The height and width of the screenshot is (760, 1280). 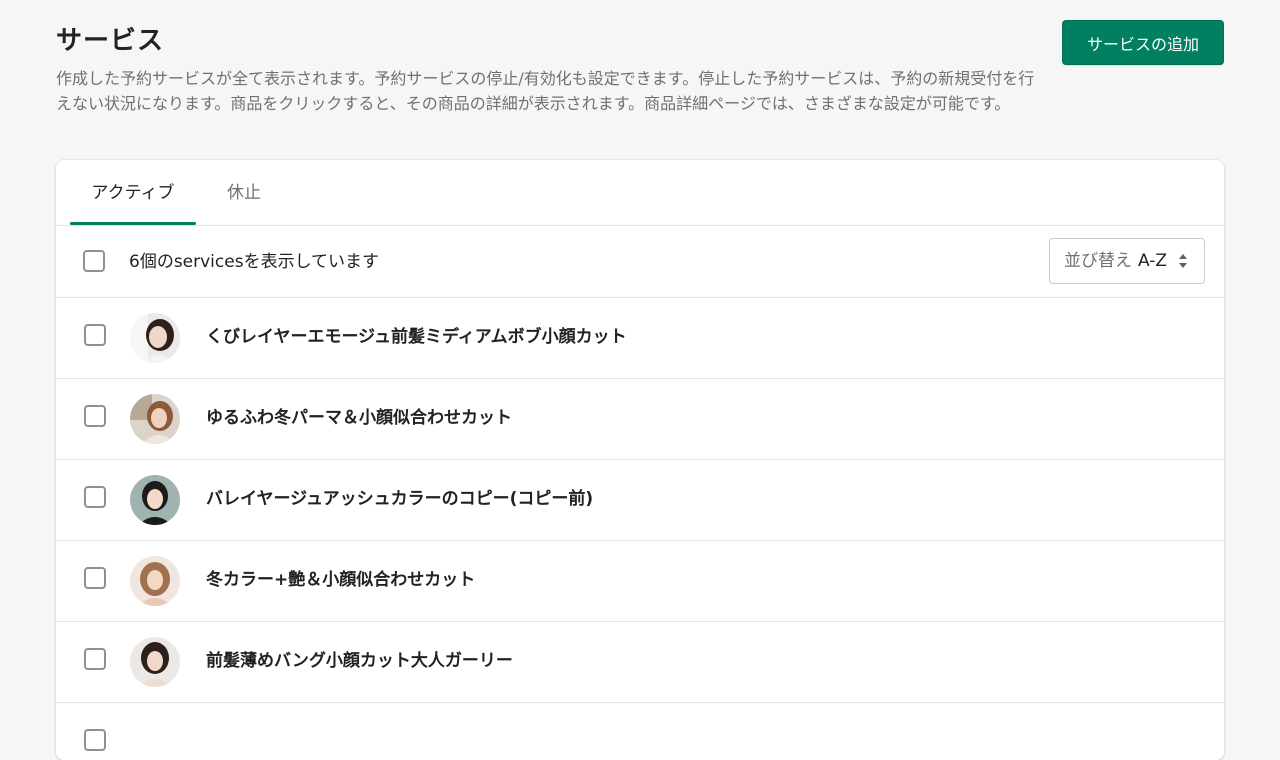 What do you see at coordinates (133, 223) in the screenshot?
I see `tab-active-indicator` at bounding box center [133, 223].